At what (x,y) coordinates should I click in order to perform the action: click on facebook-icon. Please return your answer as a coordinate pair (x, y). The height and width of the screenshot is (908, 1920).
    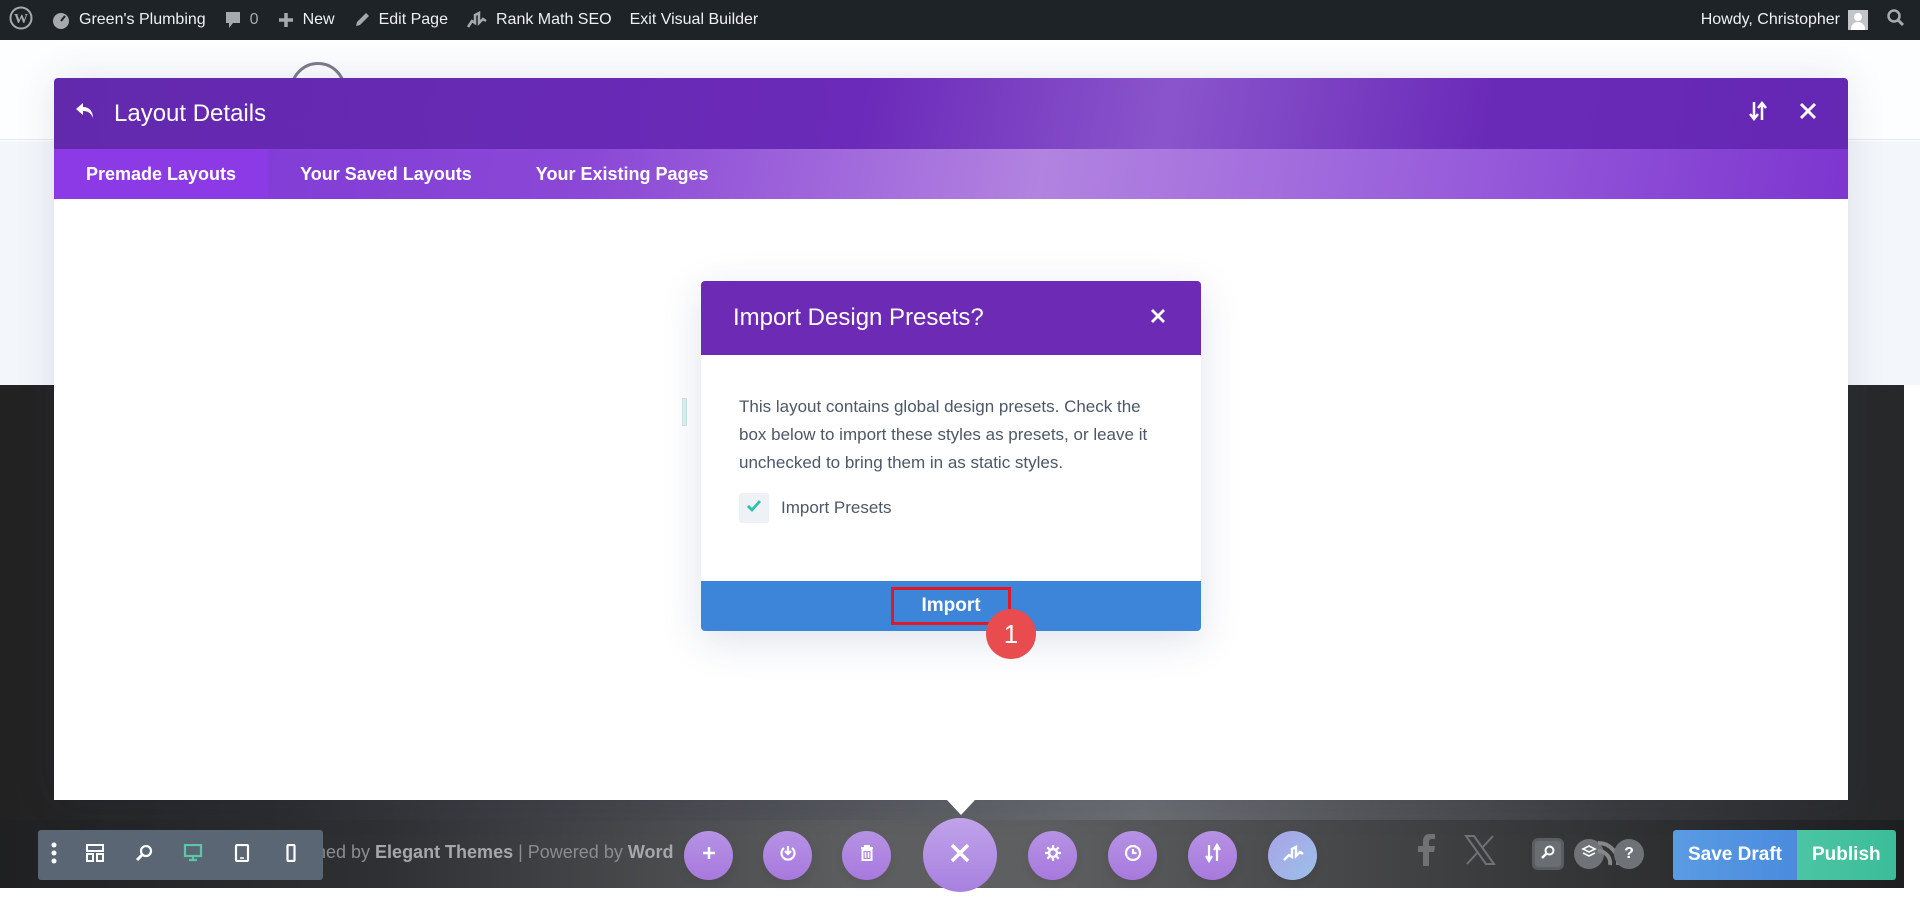
    Looking at the image, I should click on (1426, 852).